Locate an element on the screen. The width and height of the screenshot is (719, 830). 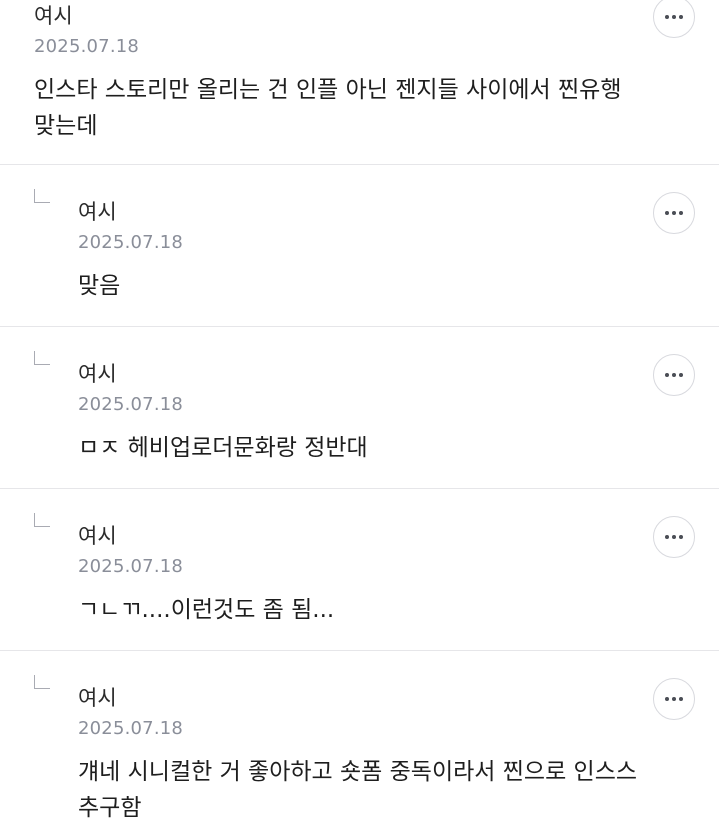
comment-text: 인스타 스토리만 올리는 건 인플 아닌 젠지들 사이에서 찐유행 맞는데 is located at coordinates (328, 108).